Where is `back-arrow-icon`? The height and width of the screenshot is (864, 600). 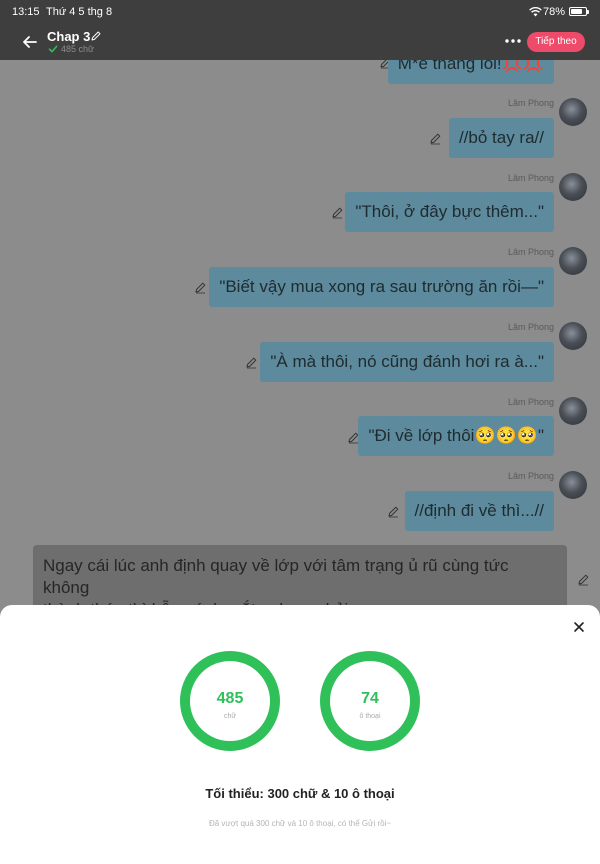
back-arrow-icon is located at coordinates (30, 42).